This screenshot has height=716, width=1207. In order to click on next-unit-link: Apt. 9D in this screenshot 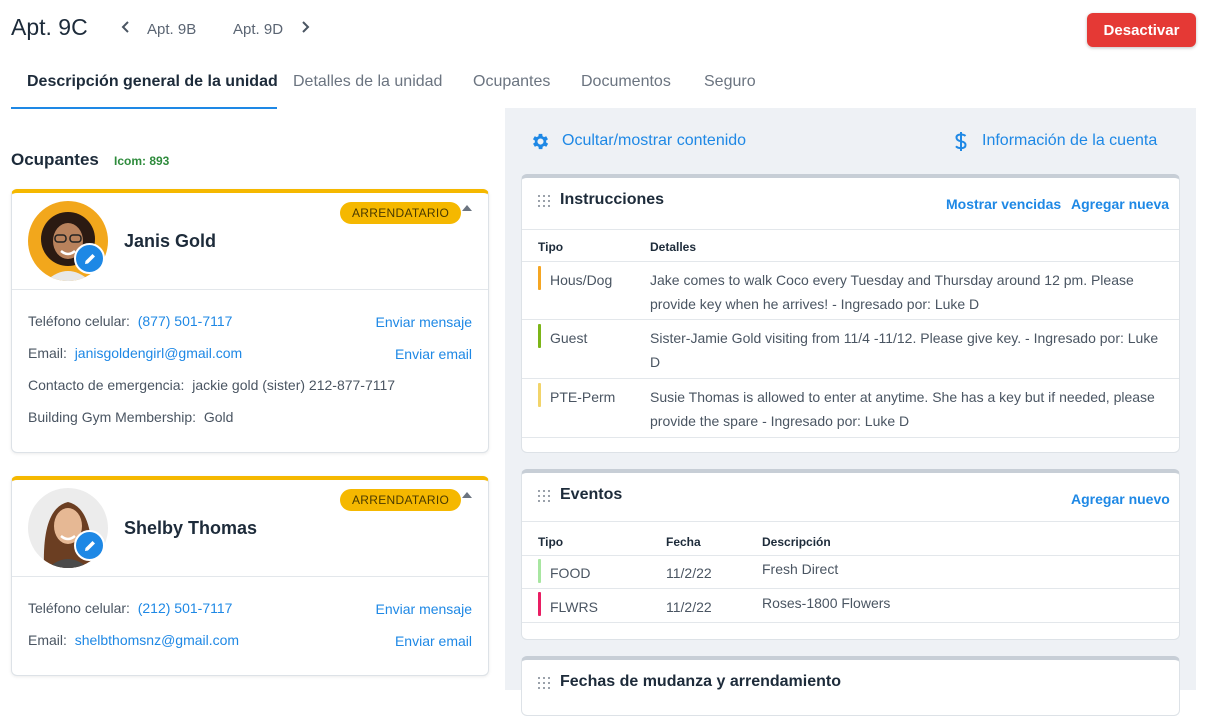, I will do `click(258, 29)`.